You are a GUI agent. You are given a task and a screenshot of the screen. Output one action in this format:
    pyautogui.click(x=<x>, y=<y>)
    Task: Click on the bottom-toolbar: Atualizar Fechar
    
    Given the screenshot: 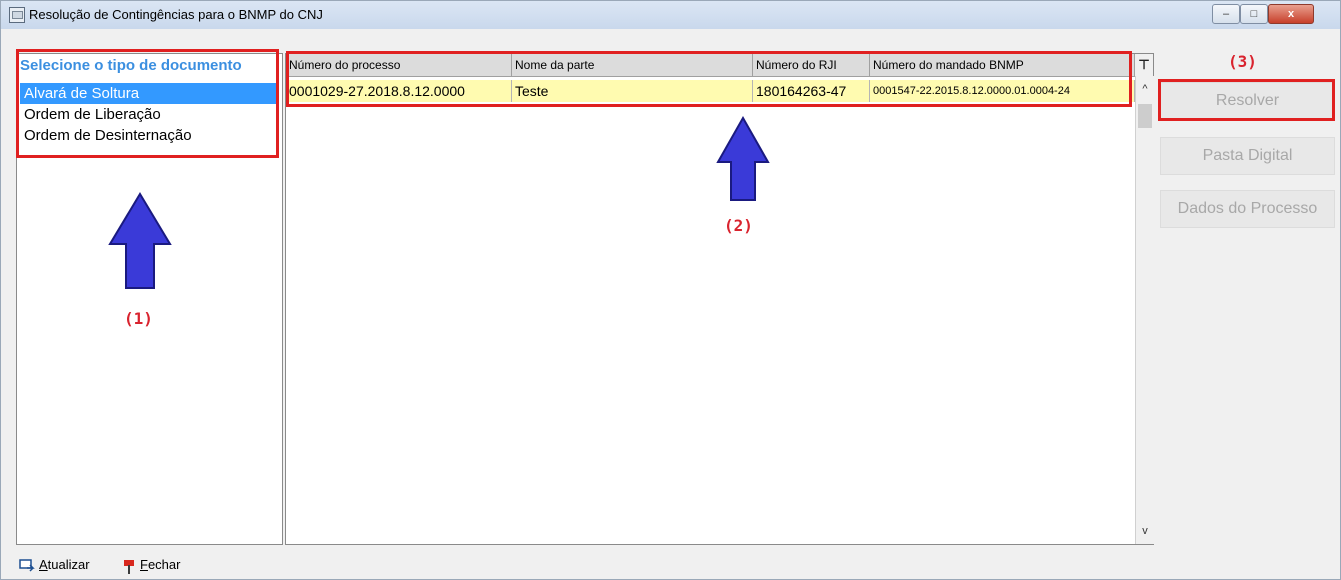 What is the action you would take?
    pyautogui.click(x=670, y=565)
    